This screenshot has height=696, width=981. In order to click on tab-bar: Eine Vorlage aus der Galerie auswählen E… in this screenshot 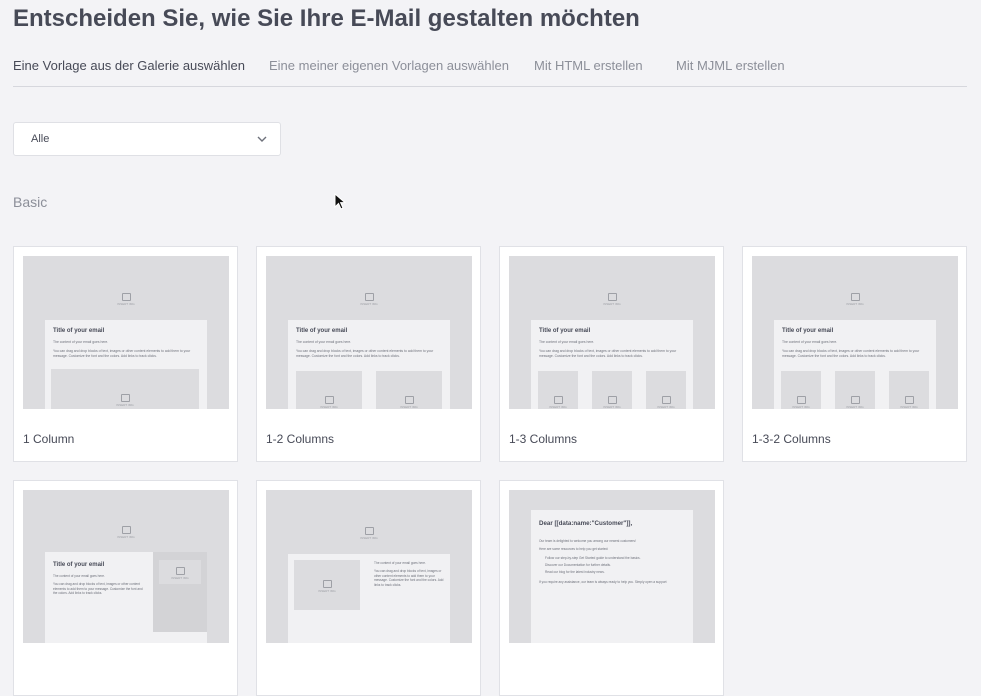, I will do `click(490, 72)`.